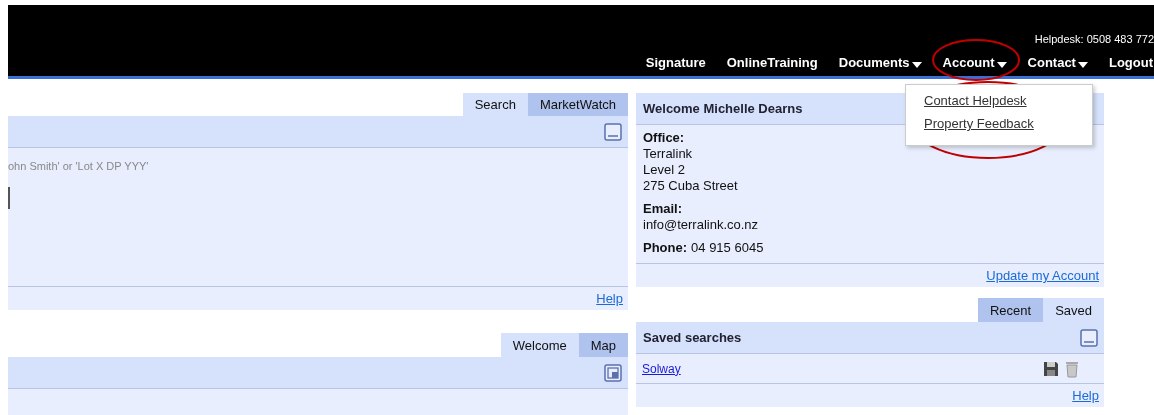 This screenshot has height=415, width=1154. I want to click on panel-title: Saved searches, so click(692, 337).